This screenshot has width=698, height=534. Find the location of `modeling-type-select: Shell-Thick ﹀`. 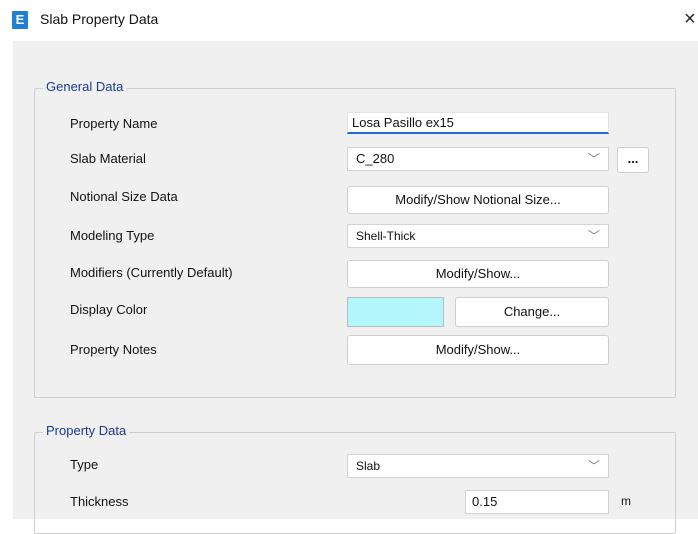

modeling-type-select: Shell-Thick ﹀ is located at coordinates (478, 236).